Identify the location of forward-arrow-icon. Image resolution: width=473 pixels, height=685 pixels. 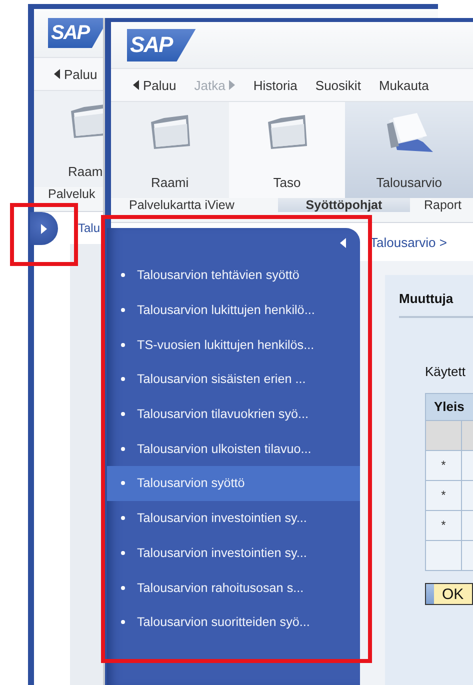
(232, 85).